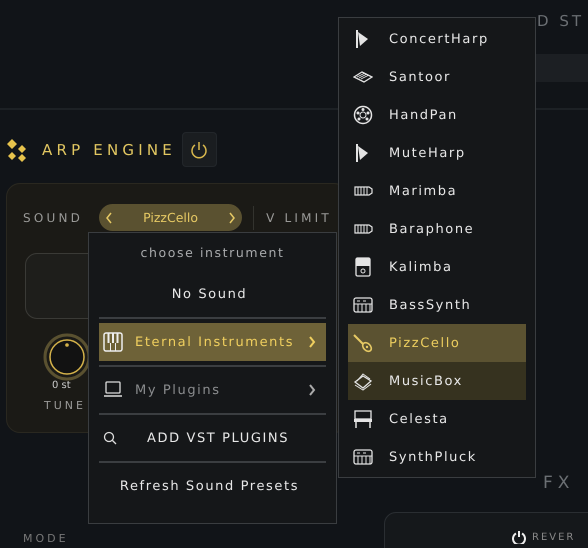 This screenshot has height=548, width=588. What do you see at coordinates (437, 343) in the screenshot?
I see `menu-item: PizzCello` at bounding box center [437, 343].